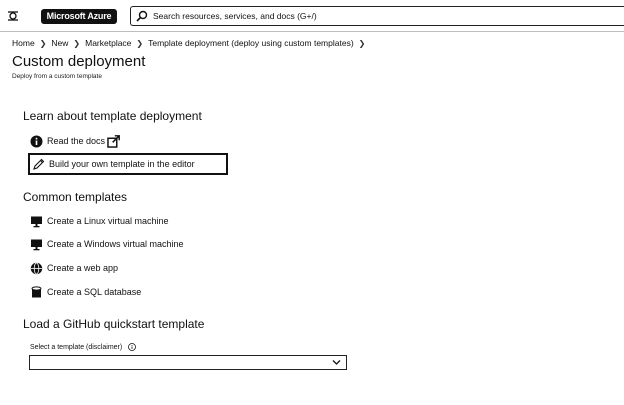 Image resolution: width=624 pixels, height=405 pixels. Describe the element at coordinates (383, 16) in the screenshot. I see `global-search-input` at that location.